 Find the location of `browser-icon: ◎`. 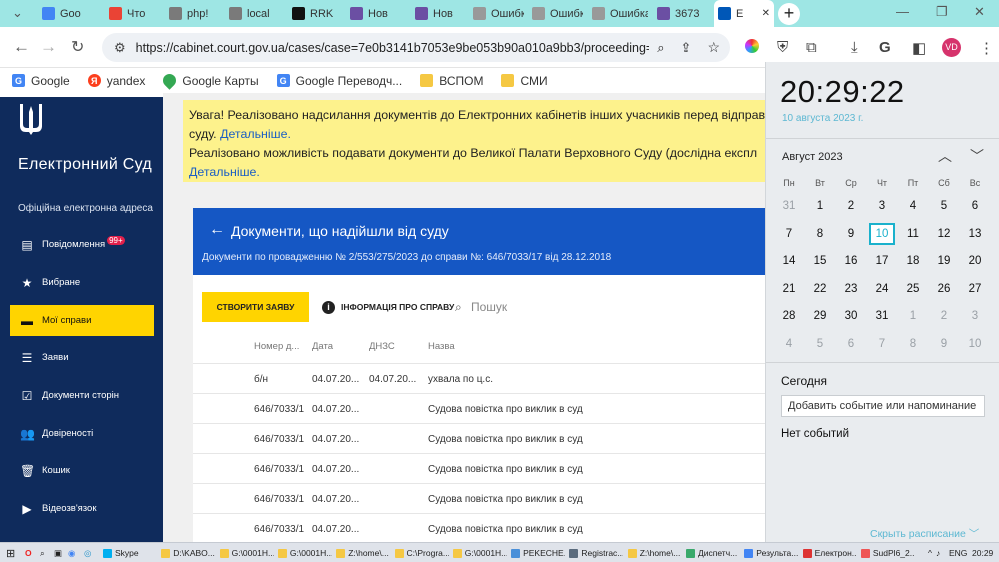

browser-icon: ◎ is located at coordinates (87, 553).